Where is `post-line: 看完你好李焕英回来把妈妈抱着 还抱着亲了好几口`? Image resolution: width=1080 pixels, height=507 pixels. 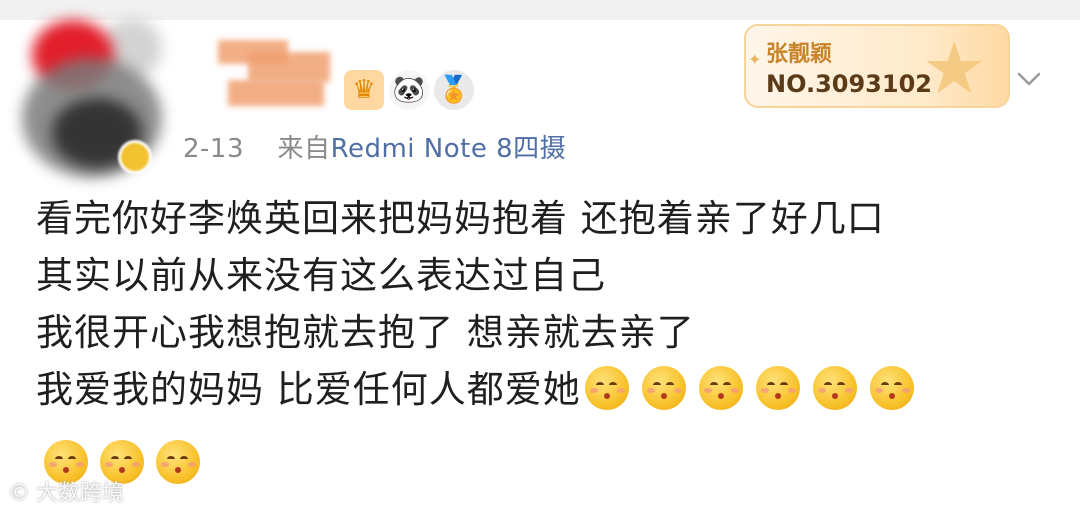 post-line: 看完你好李焕英回来把妈妈抱着 还抱着亲了好几口 is located at coordinates (460, 218).